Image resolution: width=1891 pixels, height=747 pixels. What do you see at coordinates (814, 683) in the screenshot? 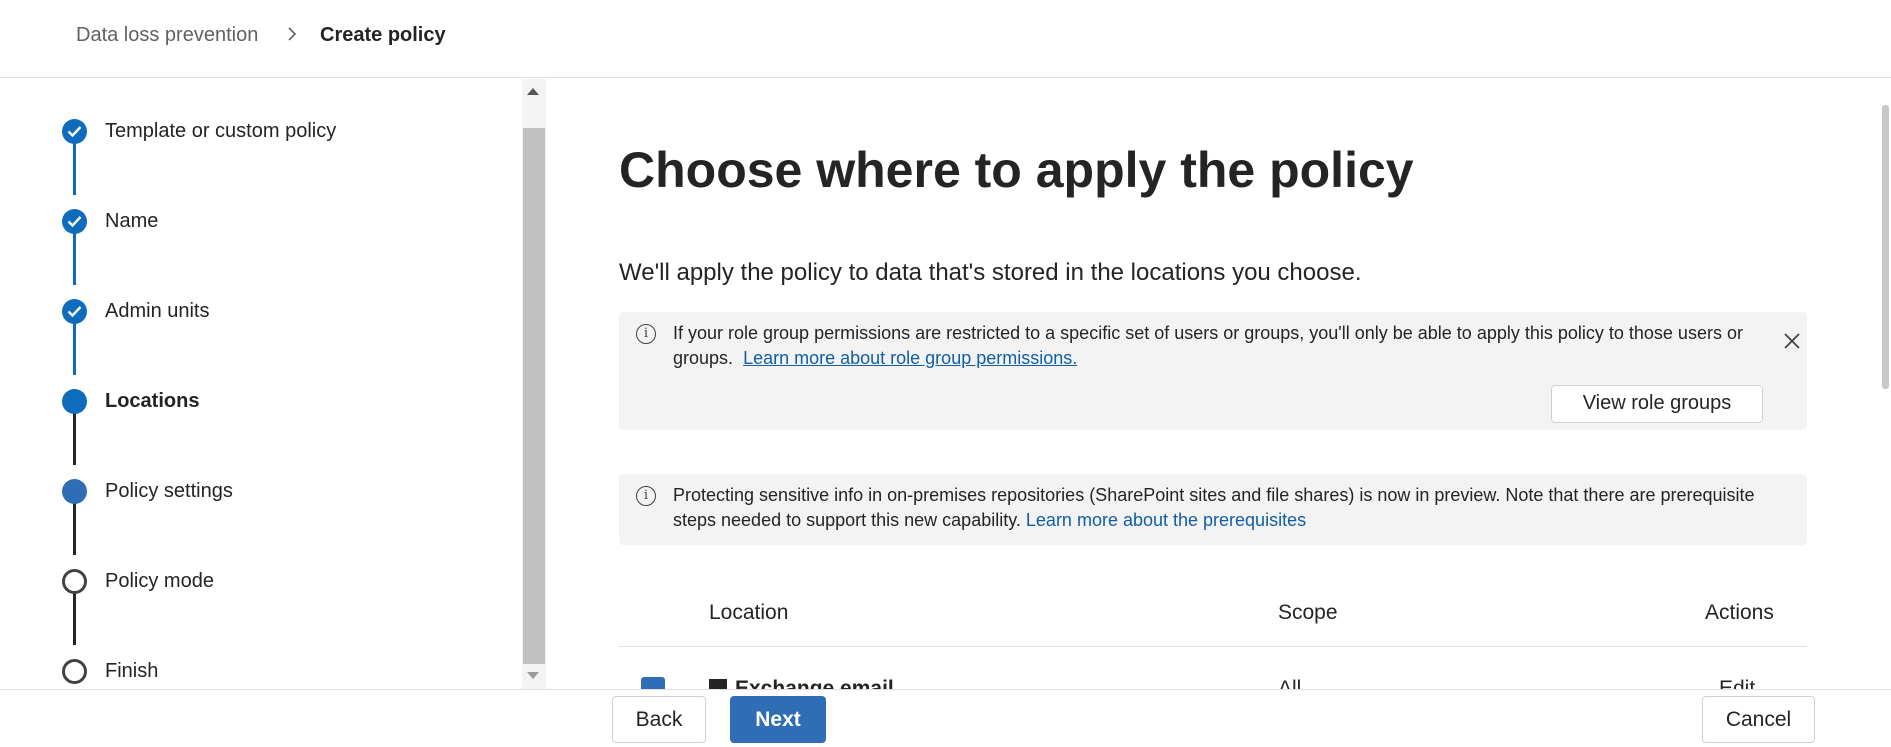
I see `location-name: Exchange email` at bounding box center [814, 683].